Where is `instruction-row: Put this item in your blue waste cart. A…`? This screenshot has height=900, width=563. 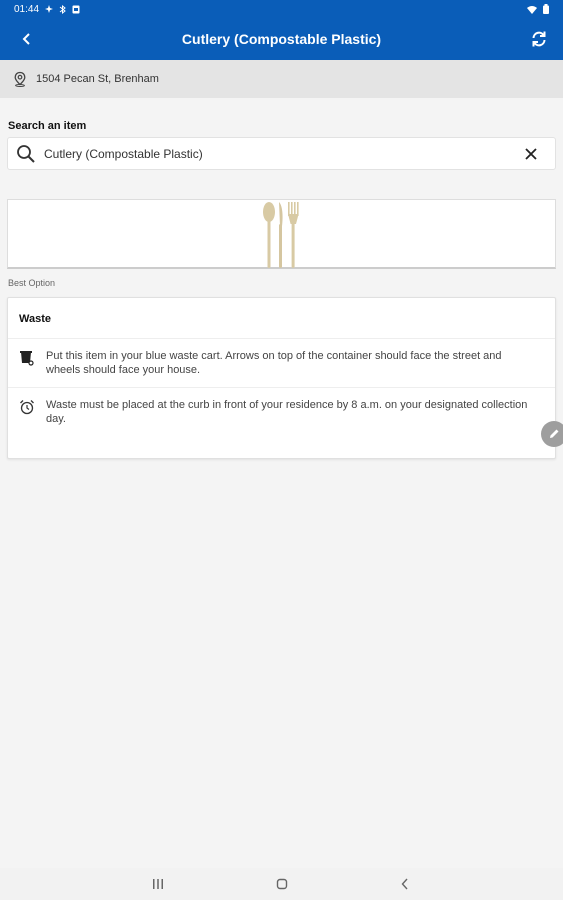
instruction-row: Put this item in your blue waste cart. A… is located at coordinates (281, 363).